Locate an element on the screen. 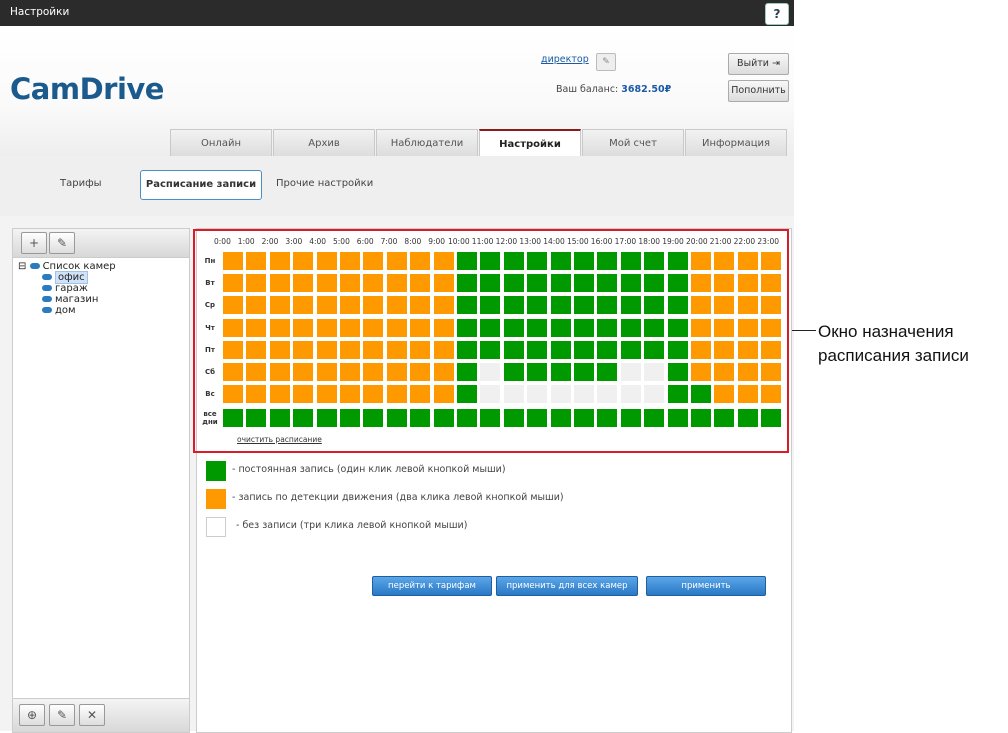 The width and height of the screenshot is (1008, 733). exit-icon: ⇥ is located at coordinates (775, 63).